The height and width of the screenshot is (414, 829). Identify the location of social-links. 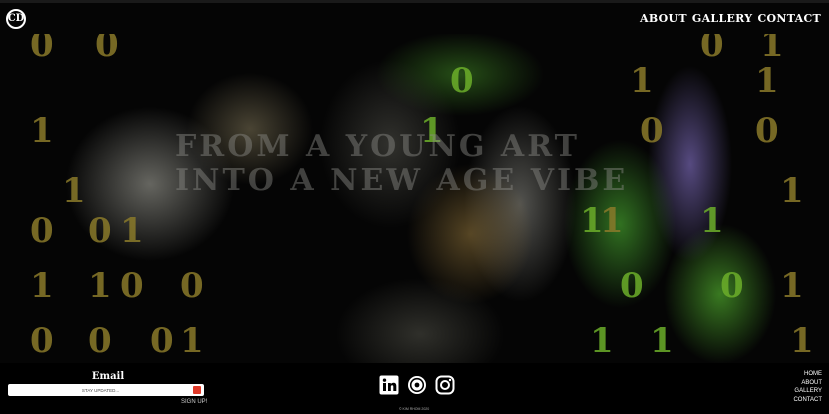
(417, 385).